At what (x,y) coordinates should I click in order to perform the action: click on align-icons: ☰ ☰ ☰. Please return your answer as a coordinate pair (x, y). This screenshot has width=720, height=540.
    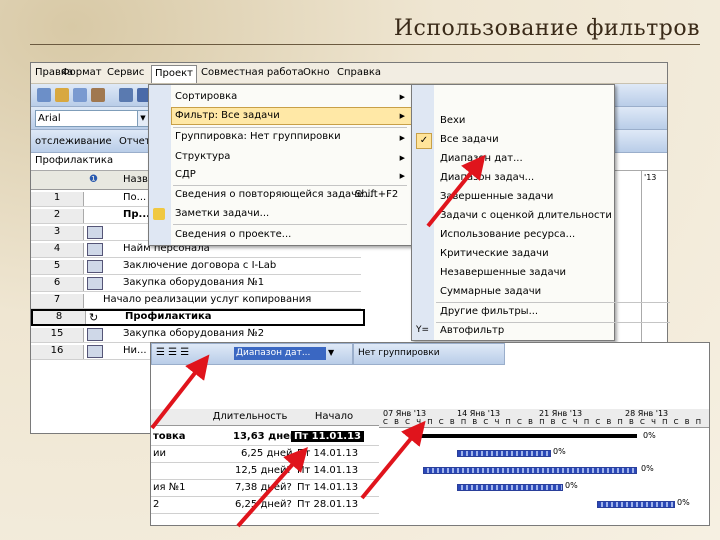
    Looking at the image, I should click on (173, 352).